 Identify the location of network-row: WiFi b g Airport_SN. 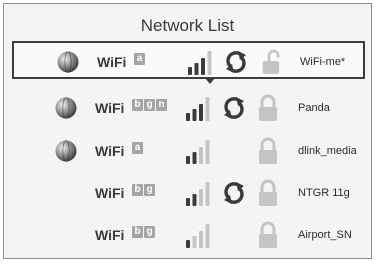
(188, 235).